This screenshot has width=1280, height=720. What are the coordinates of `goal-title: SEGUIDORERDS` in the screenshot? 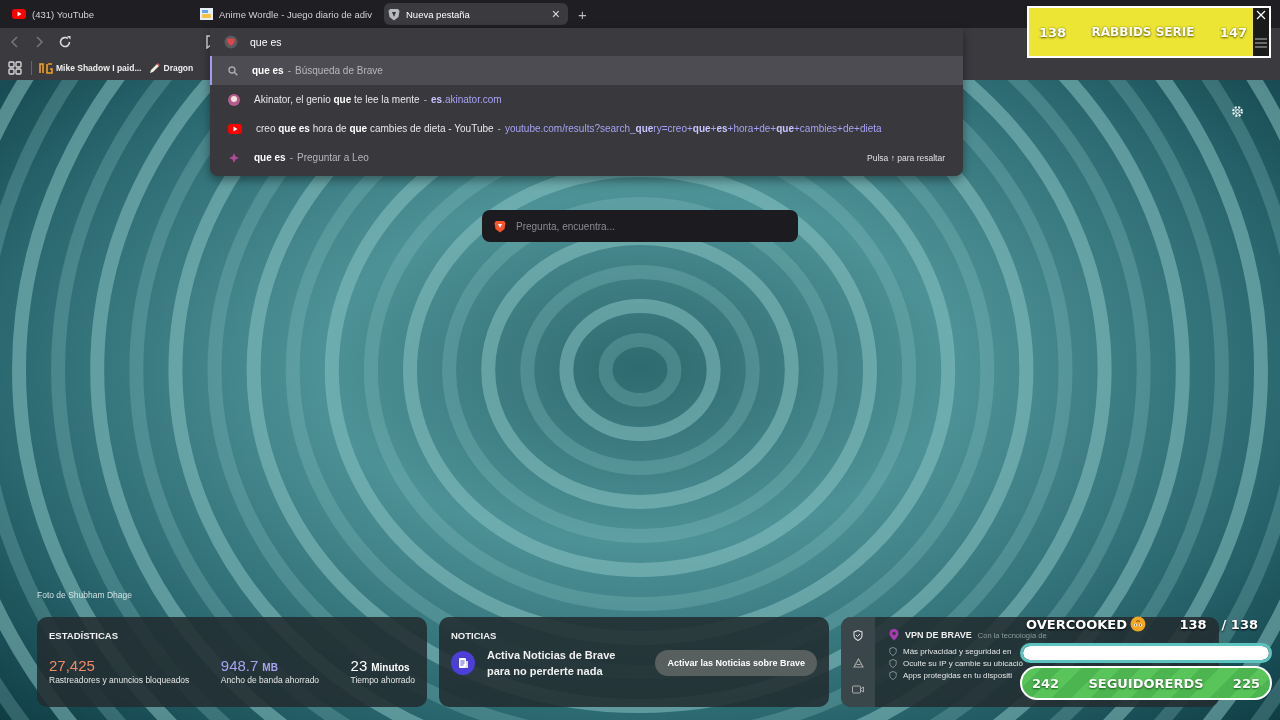 It's located at (1146, 683).